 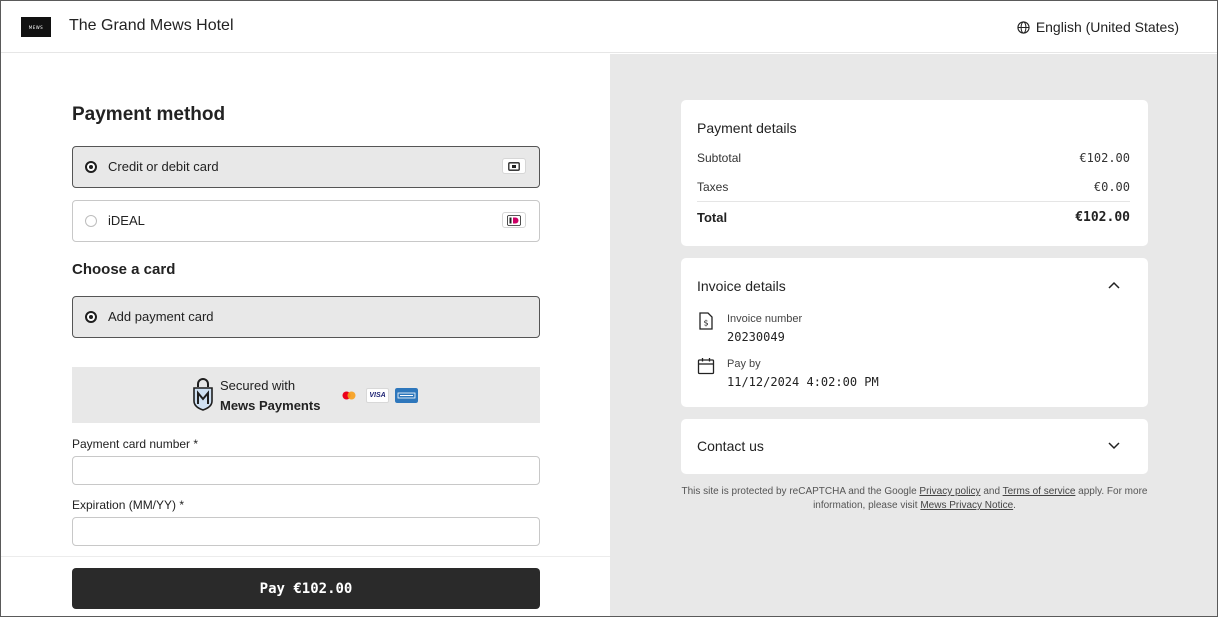 What do you see at coordinates (1102, 217) in the screenshot?
I see `total-value: €102.00` at bounding box center [1102, 217].